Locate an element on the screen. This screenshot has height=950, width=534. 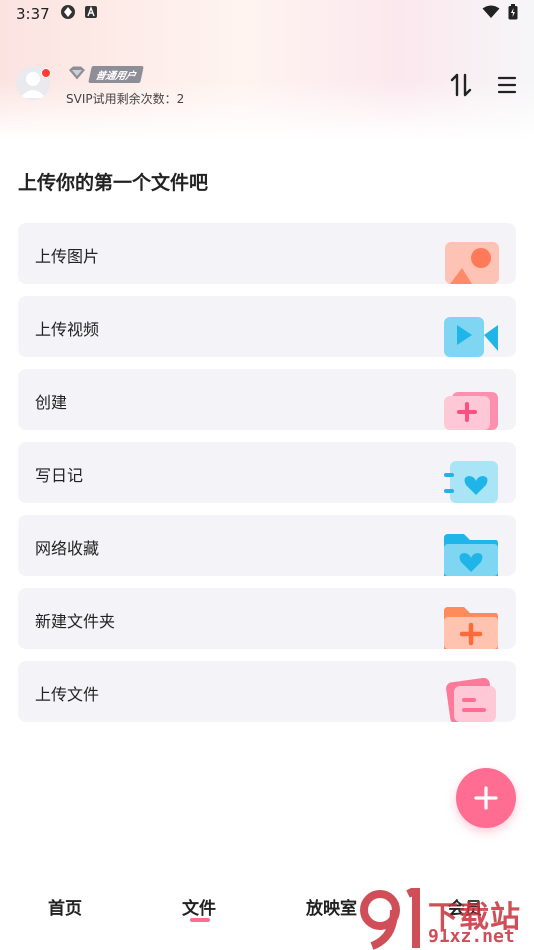
menu-icon is located at coordinates (507, 85).